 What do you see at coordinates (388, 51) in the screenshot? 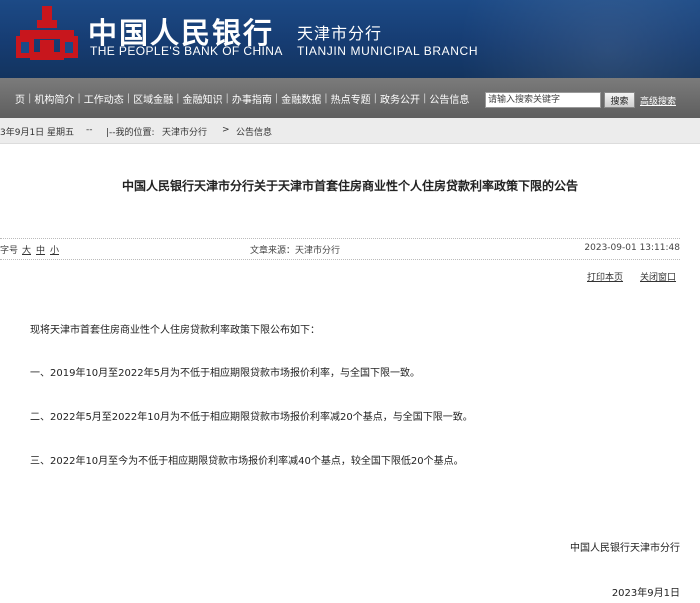
I see `branch-name-en: TIANJIN MUNICIPAL BRANCH` at bounding box center [388, 51].